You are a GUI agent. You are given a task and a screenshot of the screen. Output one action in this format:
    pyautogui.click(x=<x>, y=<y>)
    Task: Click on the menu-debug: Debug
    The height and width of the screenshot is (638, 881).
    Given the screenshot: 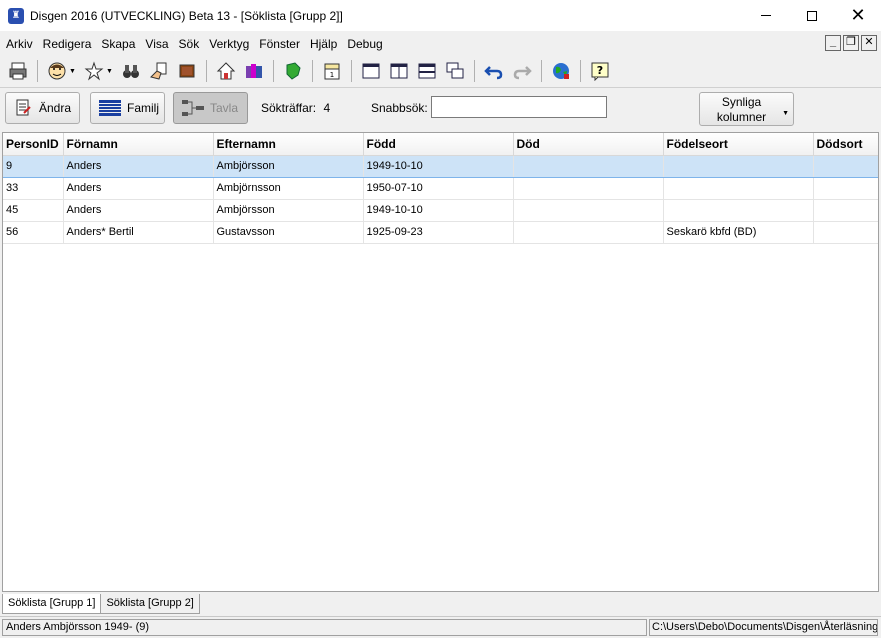 What is the action you would take?
    pyautogui.click(x=364, y=44)
    